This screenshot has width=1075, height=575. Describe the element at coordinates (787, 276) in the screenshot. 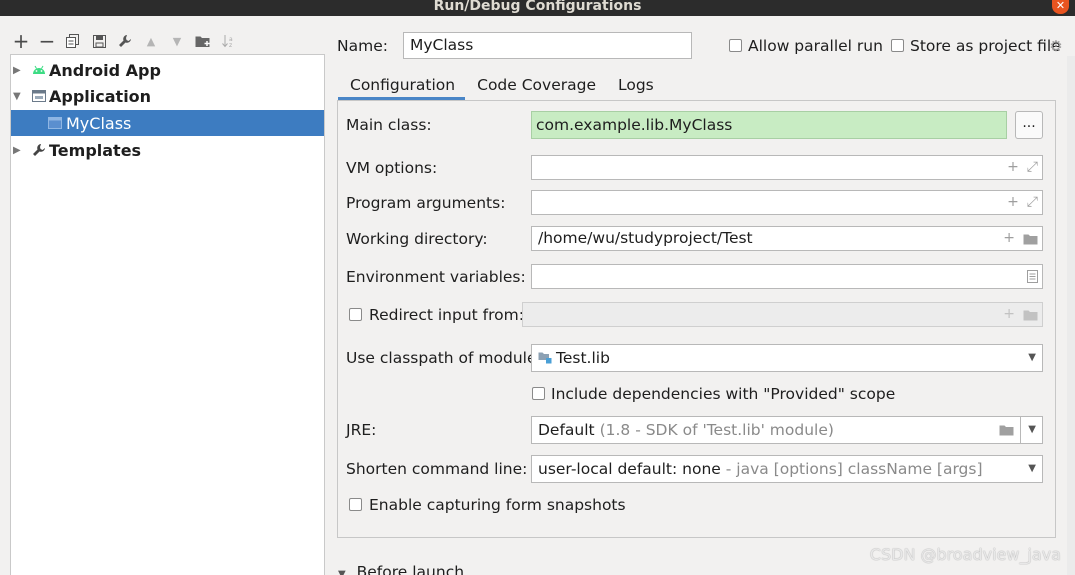

I see `environment-variables-input` at that location.